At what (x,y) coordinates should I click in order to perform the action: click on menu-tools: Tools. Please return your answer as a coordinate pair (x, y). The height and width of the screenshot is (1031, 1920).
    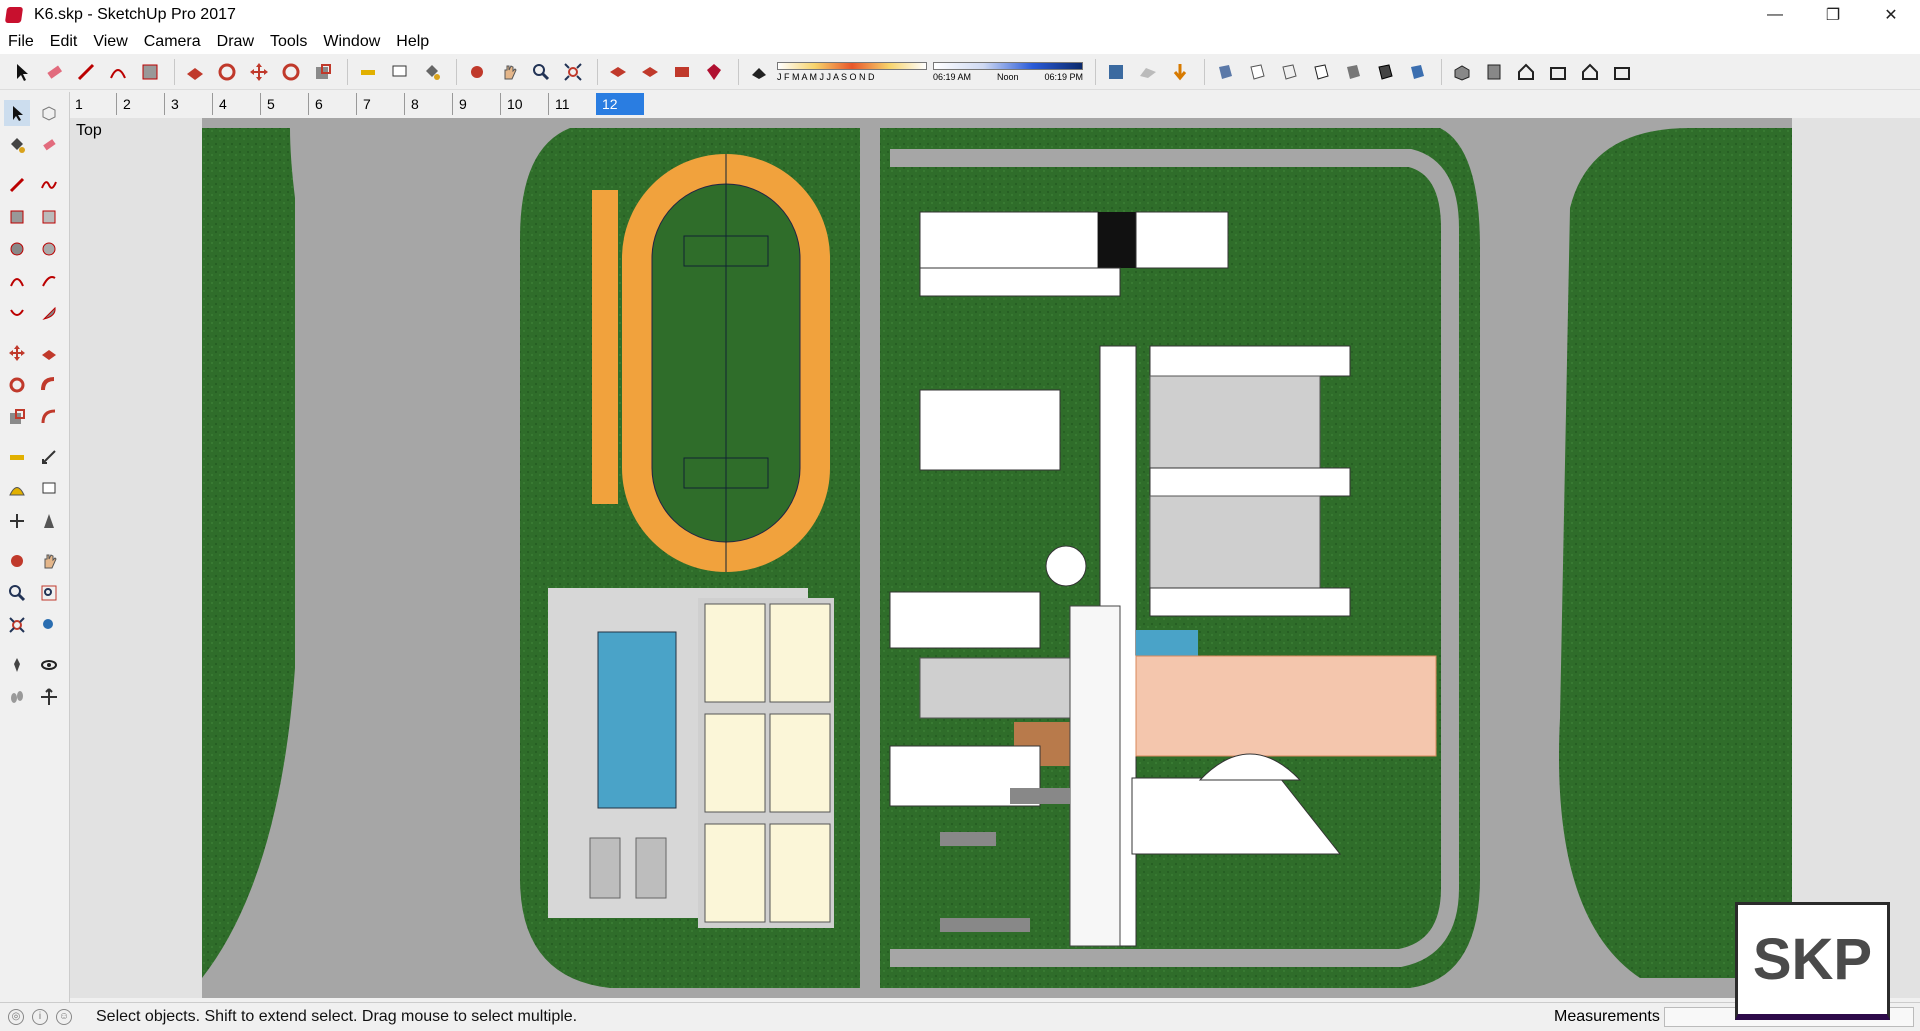
    Looking at the image, I should click on (288, 42).